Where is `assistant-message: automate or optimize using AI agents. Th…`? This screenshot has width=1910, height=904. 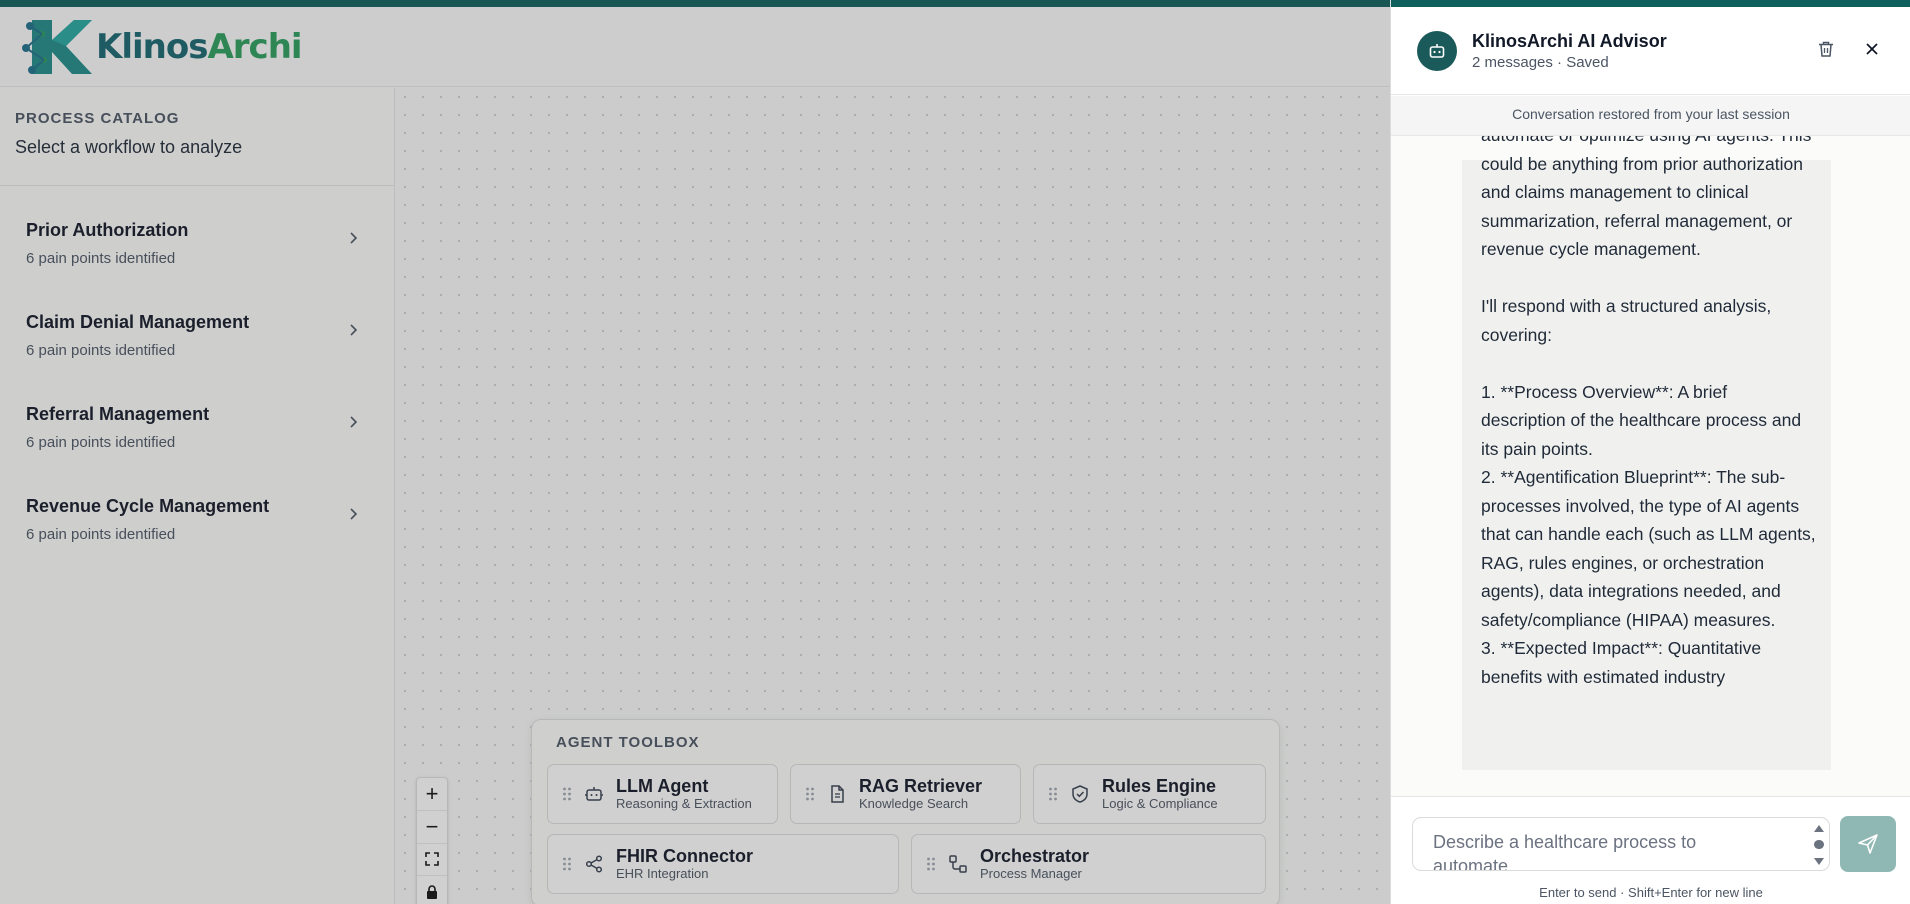 assistant-message: automate or optimize using AI agents. Th… is located at coordinates (1646, 453).